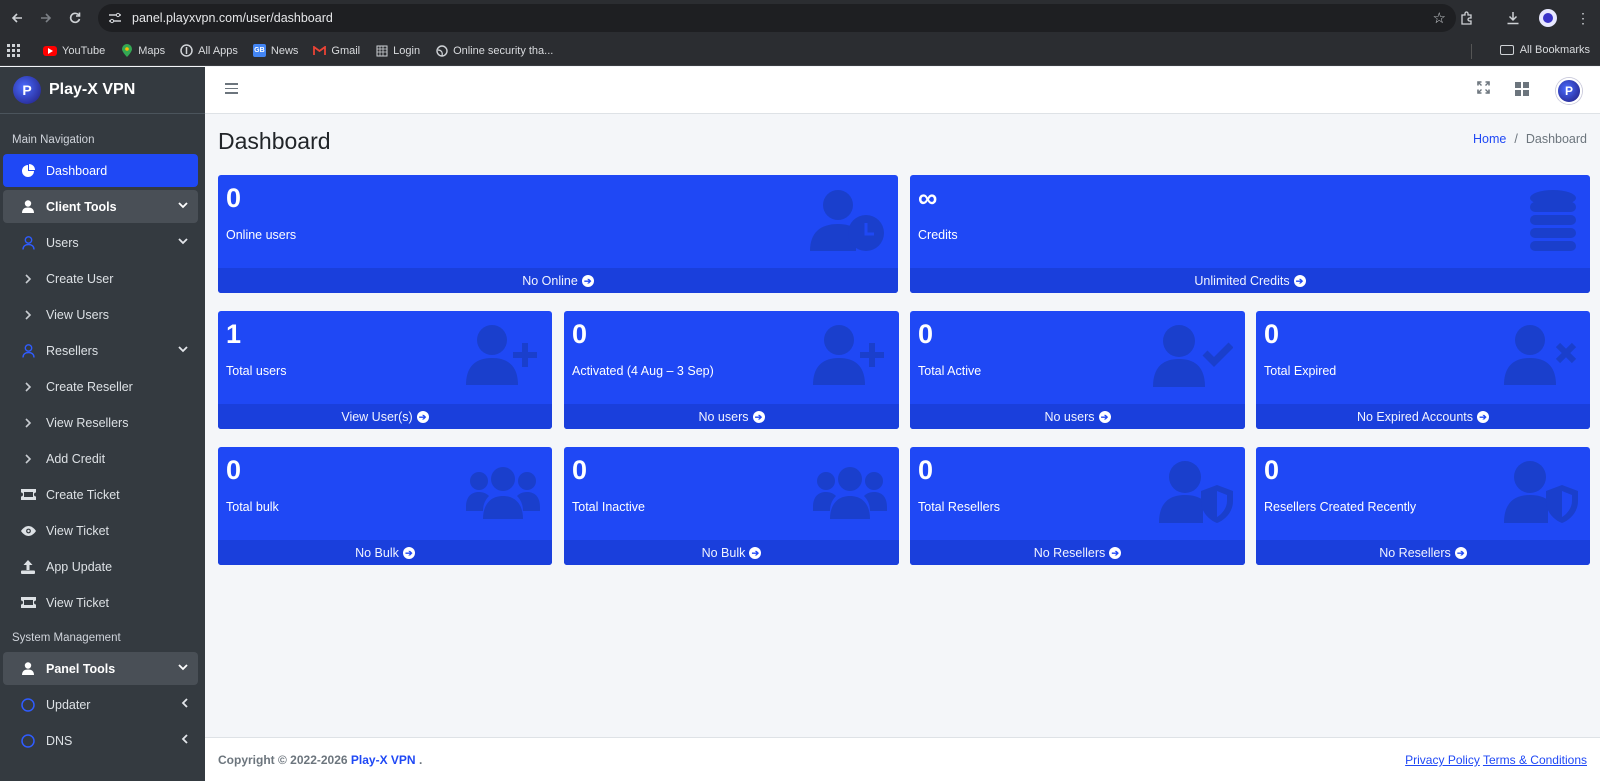 The image size is (1600, 781). What do you see at coordinates (1423, 370) in the screenshot?
I see `card-total-expired: 0 Total Expired No Expired Accounts ➔` at bounding box center [1423, 370].